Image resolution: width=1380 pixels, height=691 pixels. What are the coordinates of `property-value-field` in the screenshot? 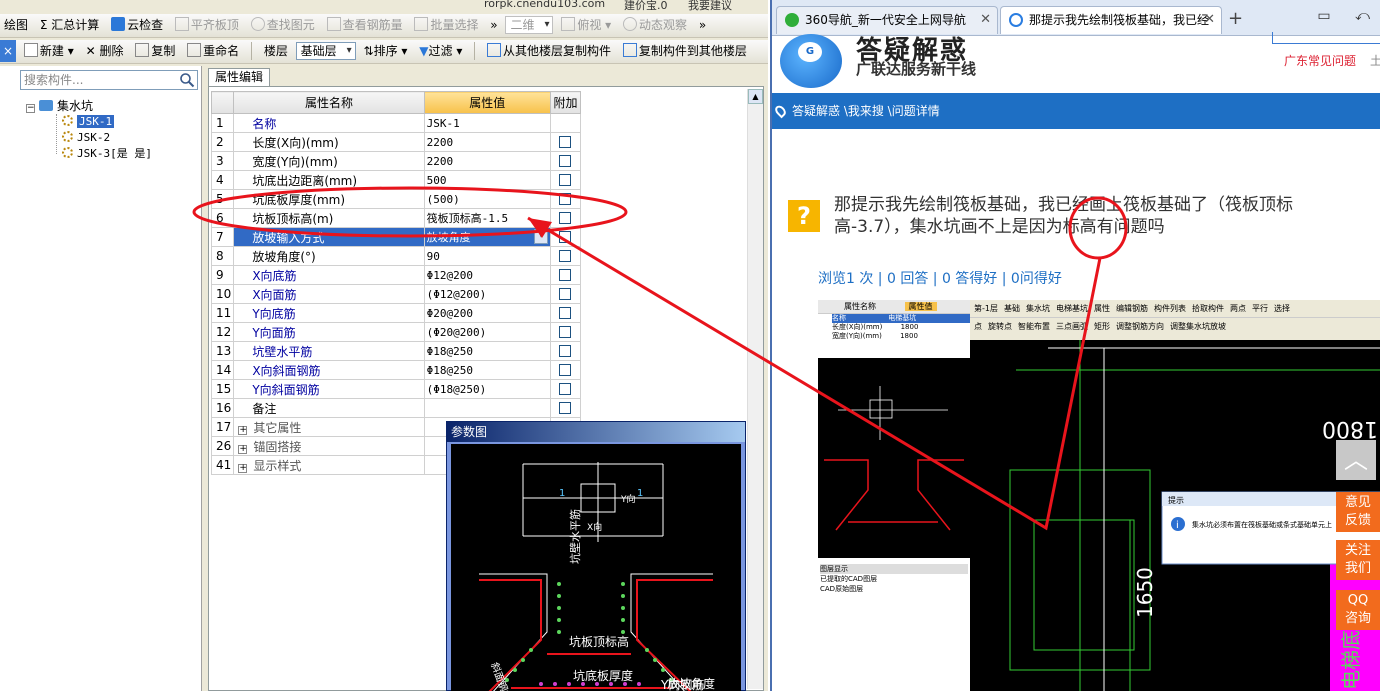 It's located at (487, 408).